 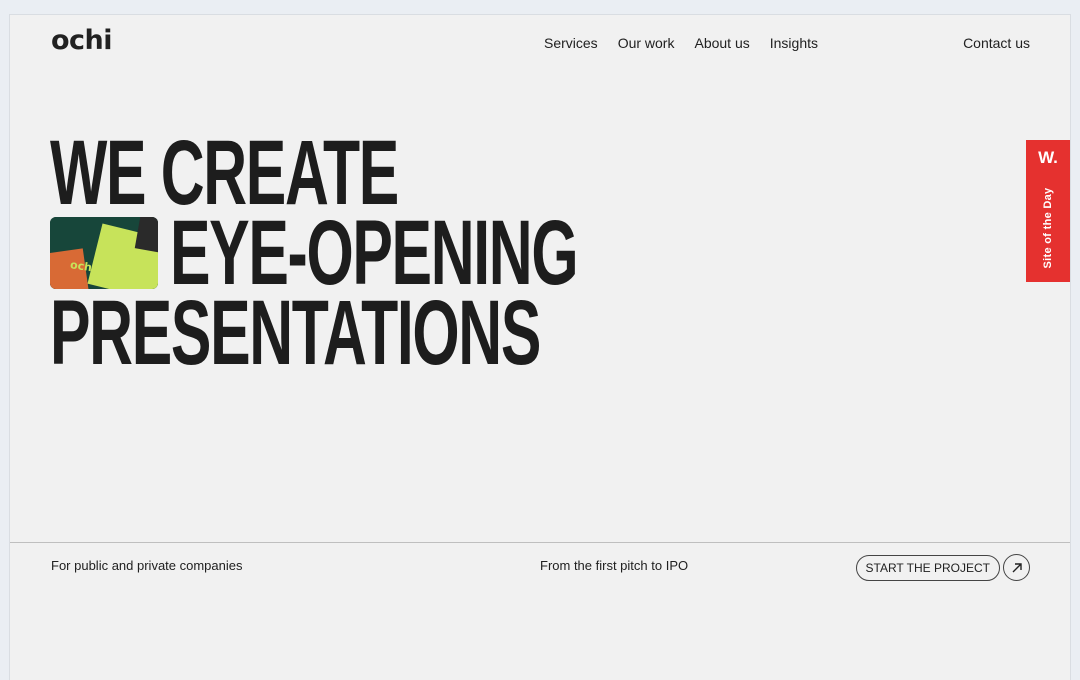 I want to click on section-divider, so click(x=540, y=542).